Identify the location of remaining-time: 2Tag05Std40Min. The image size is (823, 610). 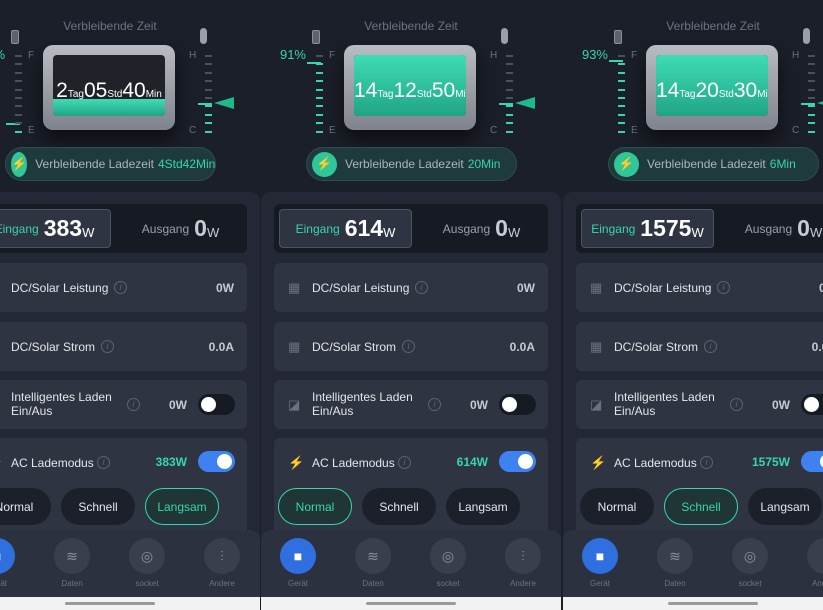
(109, 90).